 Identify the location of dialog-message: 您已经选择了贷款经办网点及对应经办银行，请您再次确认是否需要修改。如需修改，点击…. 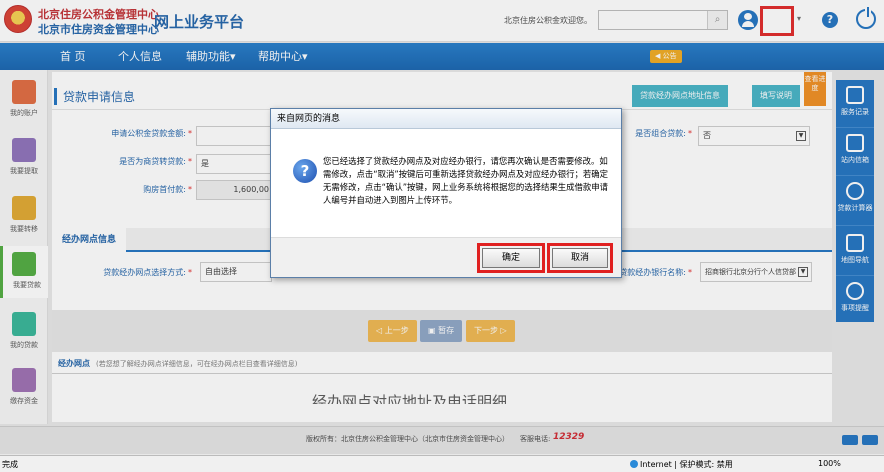
(466, 180).